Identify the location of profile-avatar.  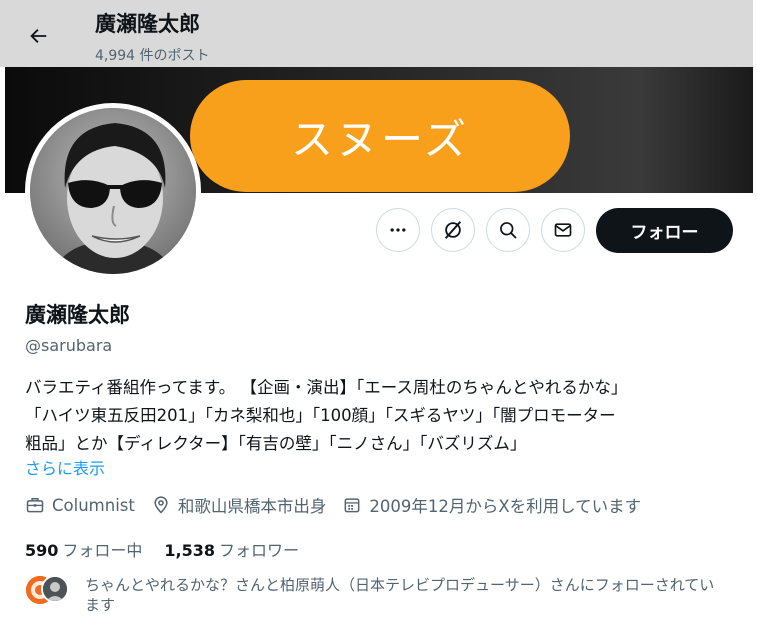
(113, 191).